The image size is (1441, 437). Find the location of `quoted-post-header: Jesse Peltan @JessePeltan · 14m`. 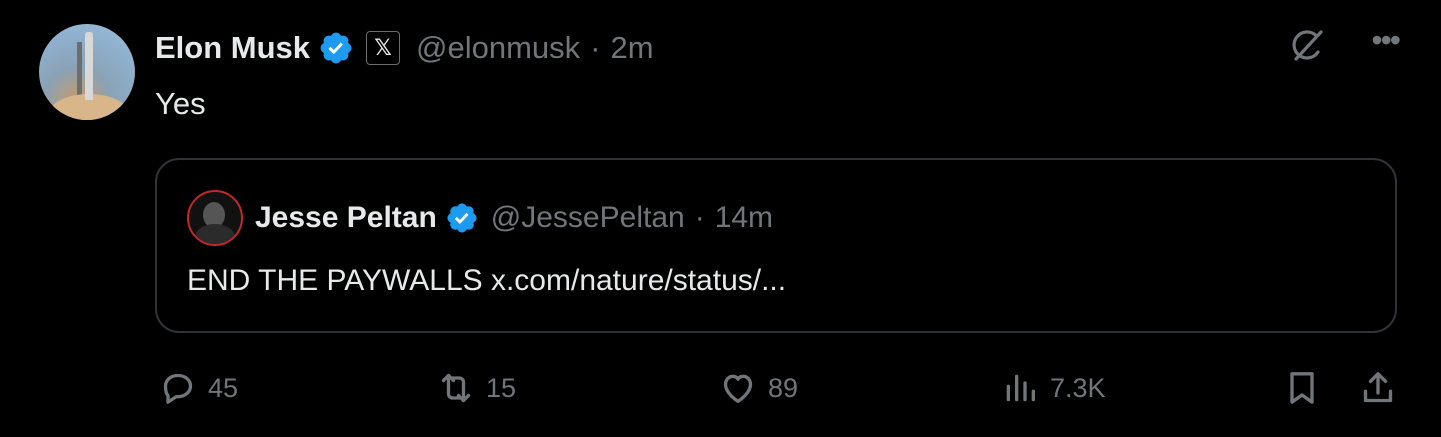

quoted-post-header: Jesse Peltan @JessePeltan · 14m is located at coordinates (514, 218).